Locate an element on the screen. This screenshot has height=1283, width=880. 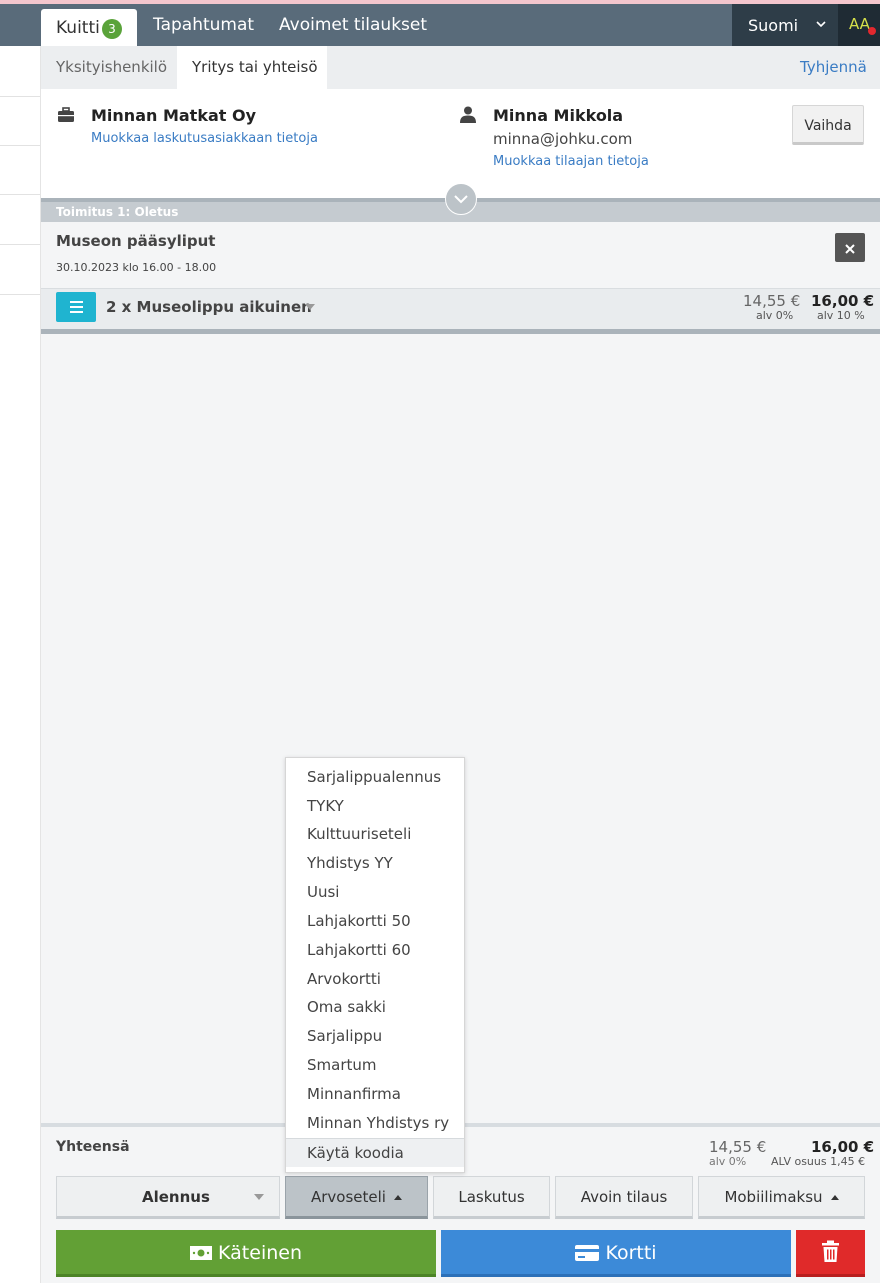
voucher-option: Minnan Yhdistys ry is located at coordinates (375, 1123).